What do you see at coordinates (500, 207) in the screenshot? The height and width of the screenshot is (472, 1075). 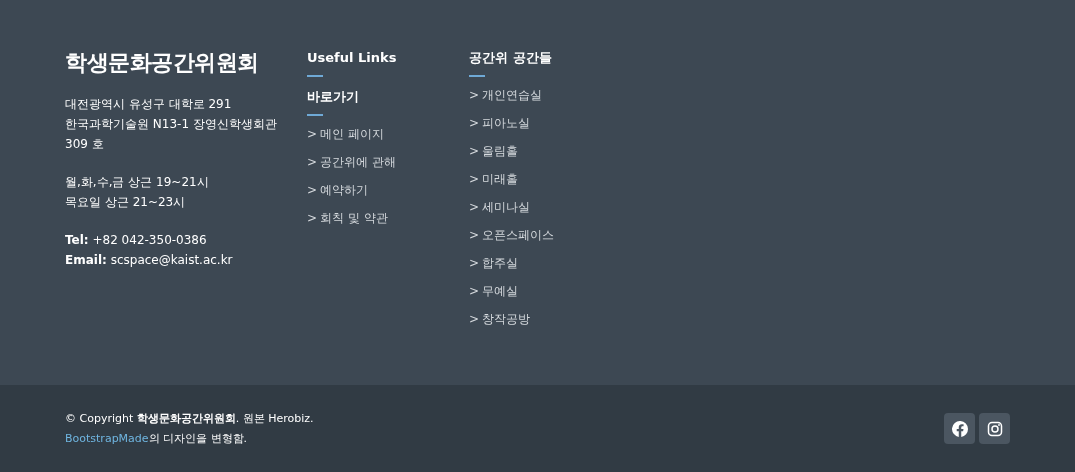 I see `footer-link: > 세미나실` at bounding box center [500, 207].